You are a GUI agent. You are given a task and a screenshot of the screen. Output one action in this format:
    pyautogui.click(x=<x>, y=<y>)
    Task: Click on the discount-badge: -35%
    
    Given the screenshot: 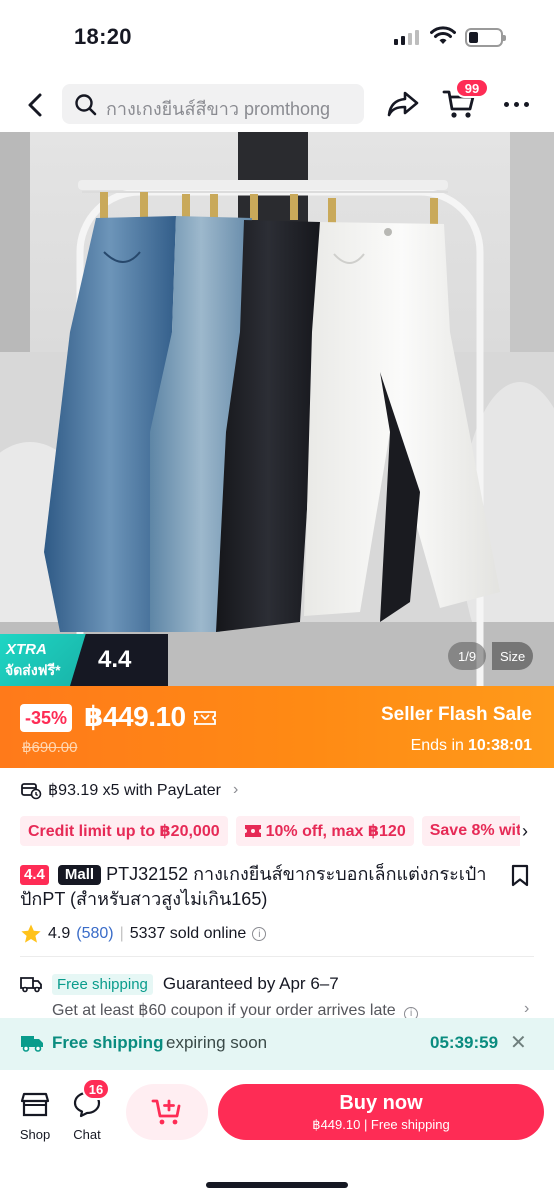 What is the action you would take?
    pyautogui.click(x=46, y=718)
    